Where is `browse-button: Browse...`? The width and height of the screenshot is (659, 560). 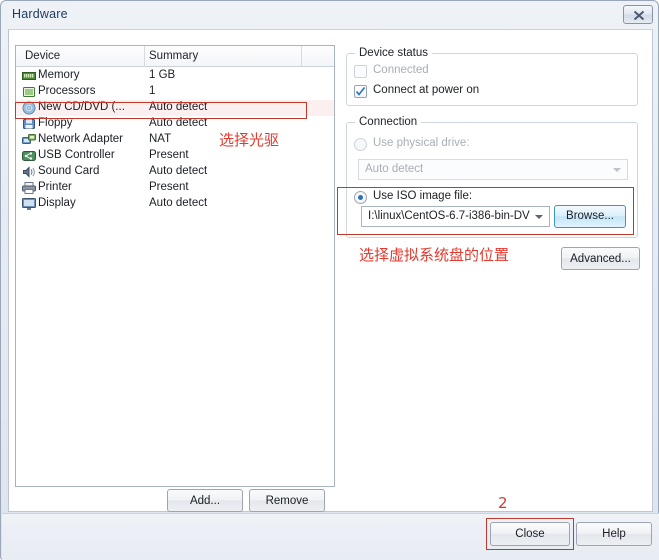
browse-button: Browse... is located at coordinates (590, 216).